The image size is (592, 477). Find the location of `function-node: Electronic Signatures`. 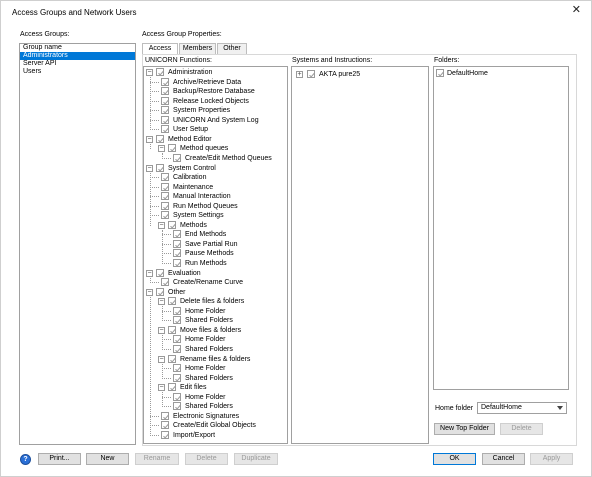

function-node: Electronic Signatures is located at coordinates (217, 416).